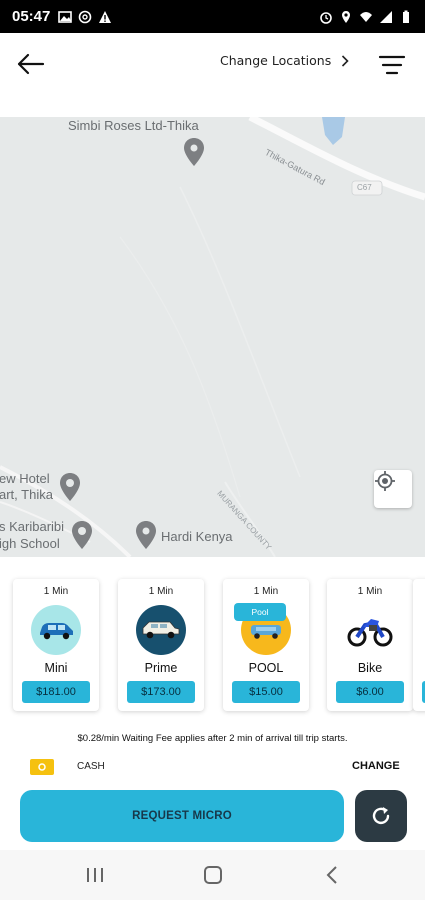 The height and width of the screenshot is (900, 425). What do you see at coordinates (345, 60) in the screenshot?
I see `chevron-right-icon` at bounding box center [345, 60].